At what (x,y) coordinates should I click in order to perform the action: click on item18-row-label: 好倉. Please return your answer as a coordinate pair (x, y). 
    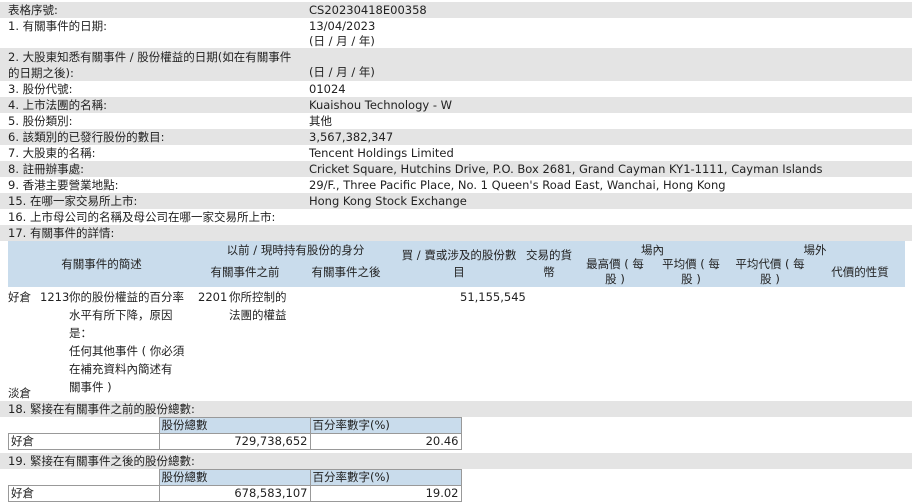
    Looking at the image, I should click on (84, 441).